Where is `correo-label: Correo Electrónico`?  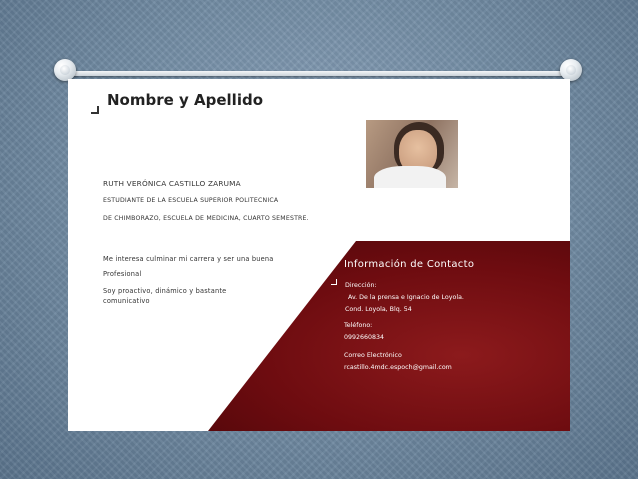 correo-label: Correo Electrónico is located at coordinates (373, 355).